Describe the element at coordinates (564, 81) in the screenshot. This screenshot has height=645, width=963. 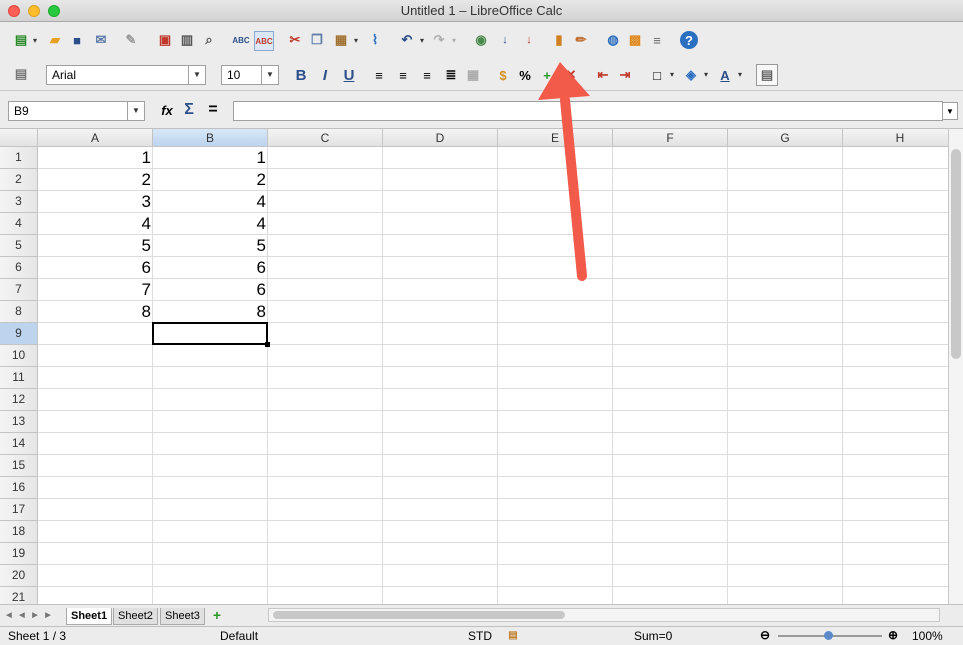
I see `arrow-head` at that location.